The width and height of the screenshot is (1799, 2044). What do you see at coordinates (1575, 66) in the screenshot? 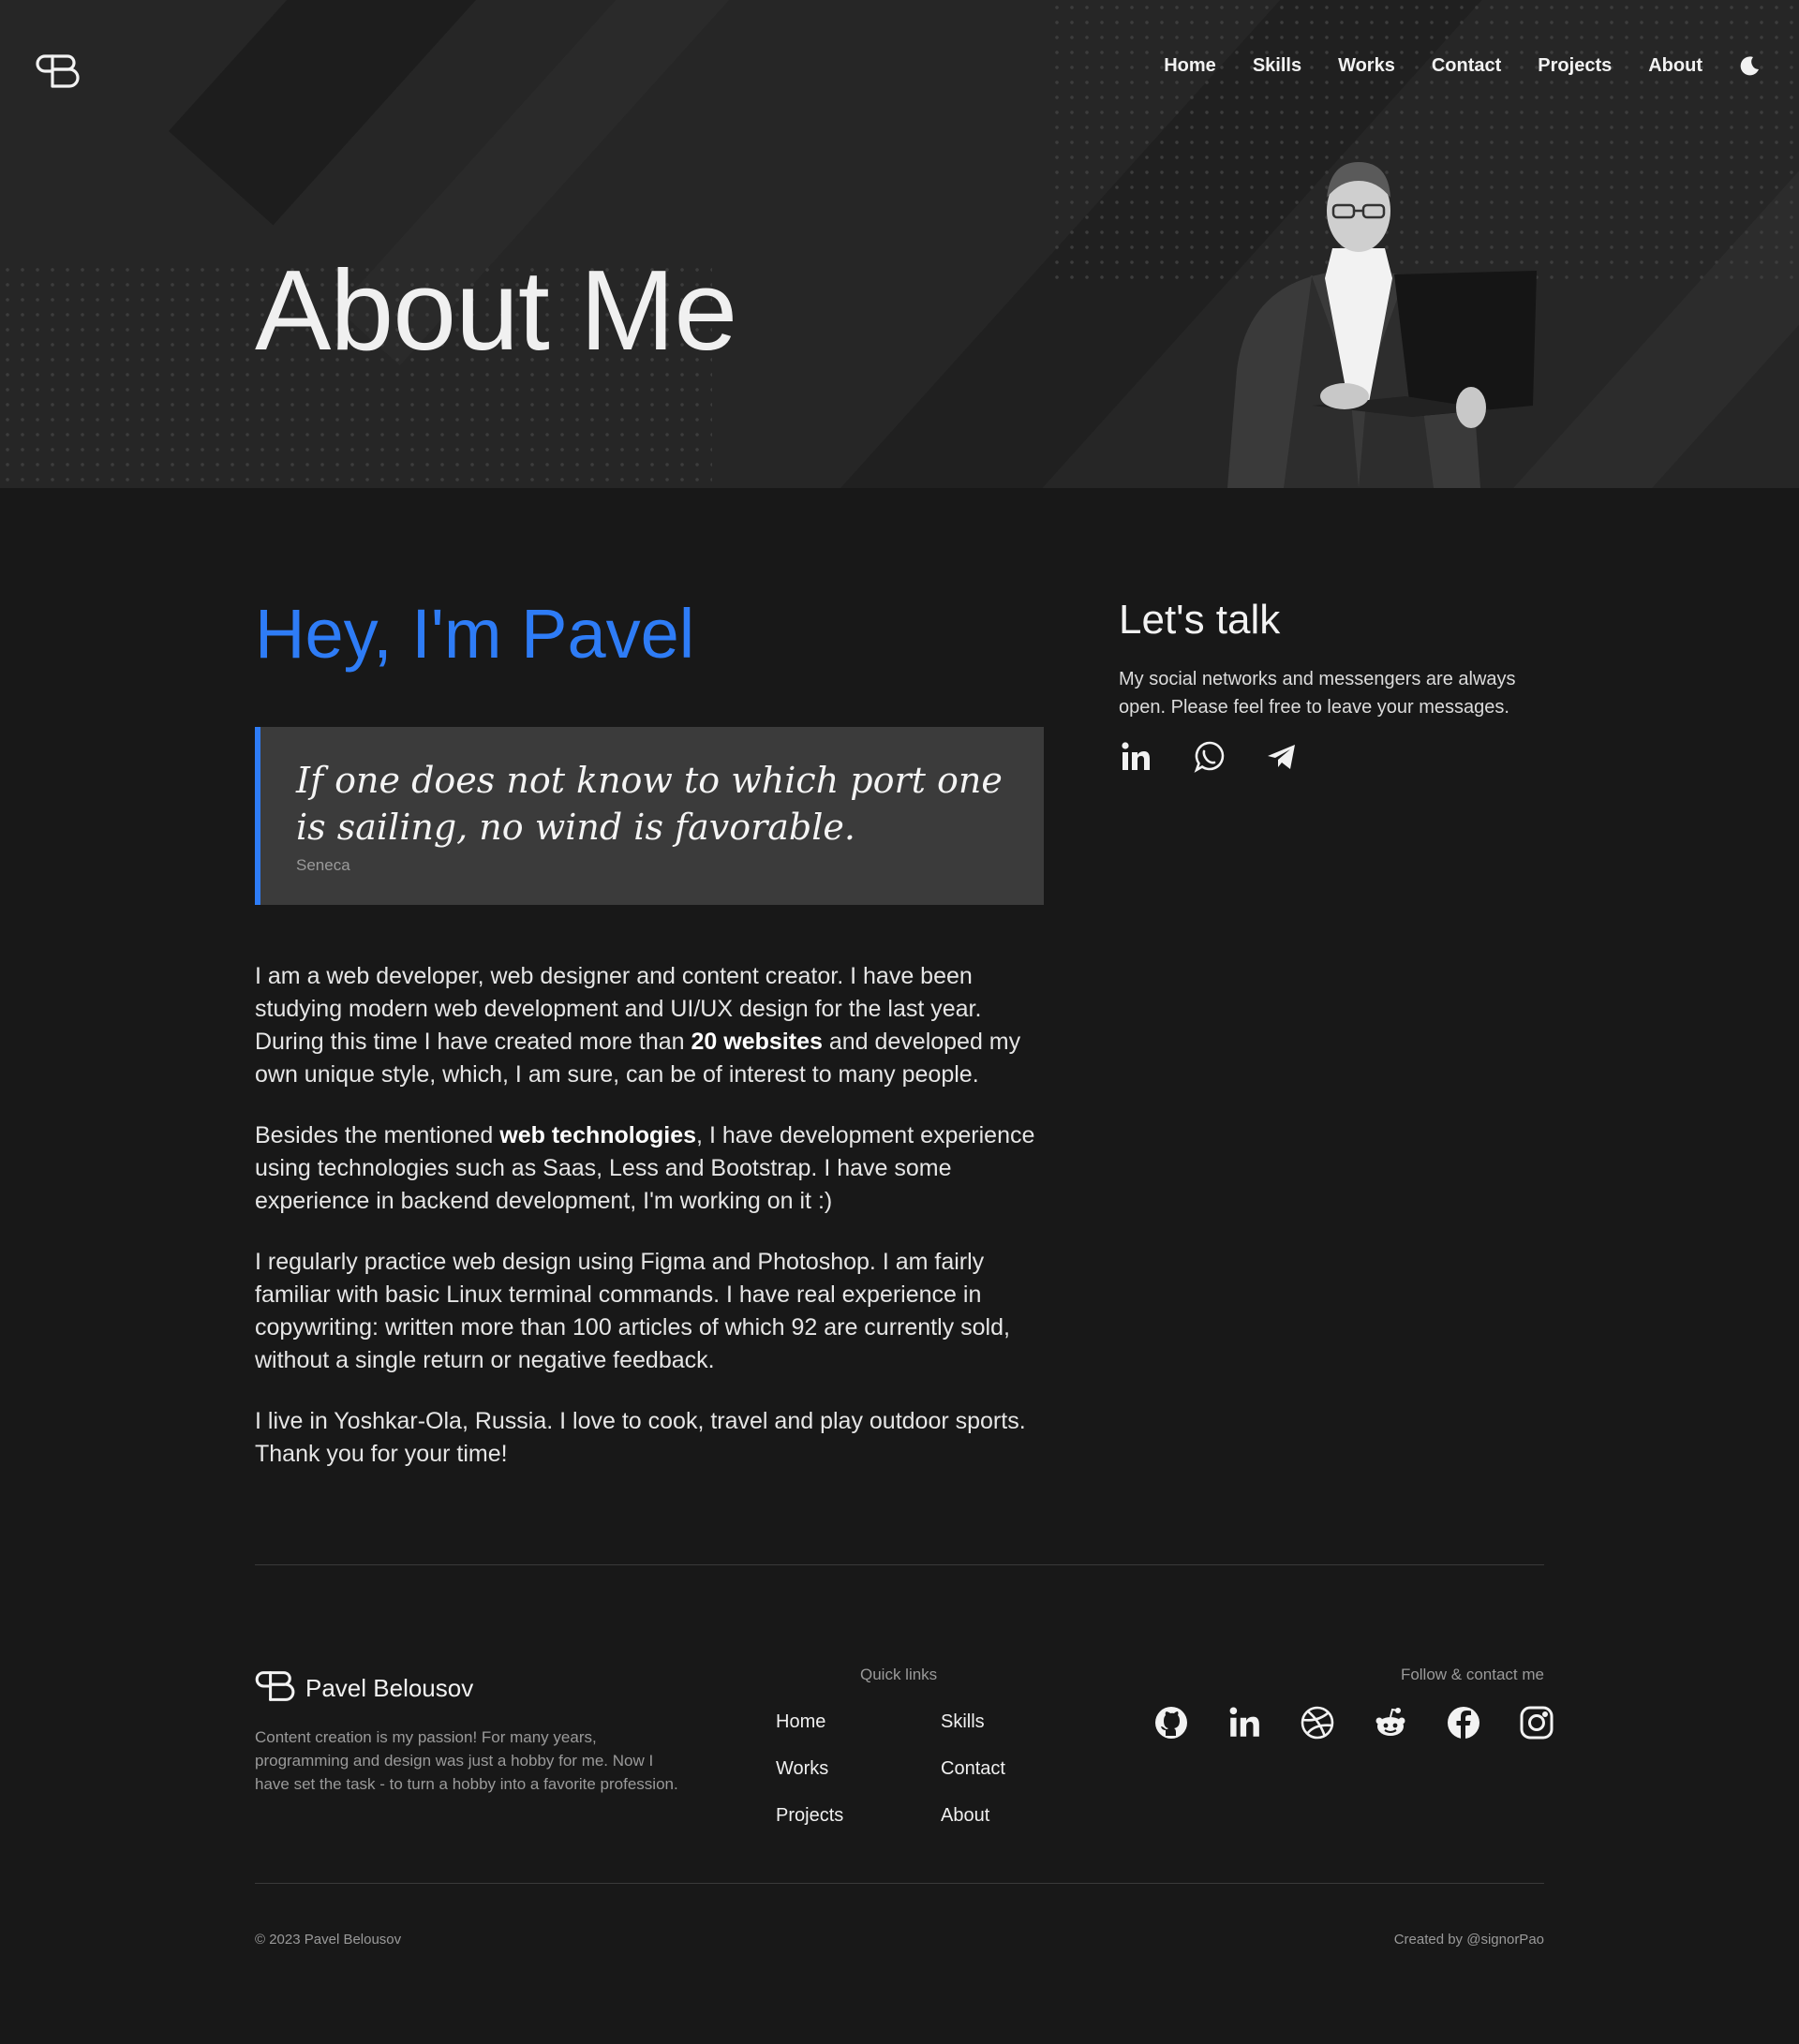
I see `nav-projects: Projects` at bounding box center [1575, 66].